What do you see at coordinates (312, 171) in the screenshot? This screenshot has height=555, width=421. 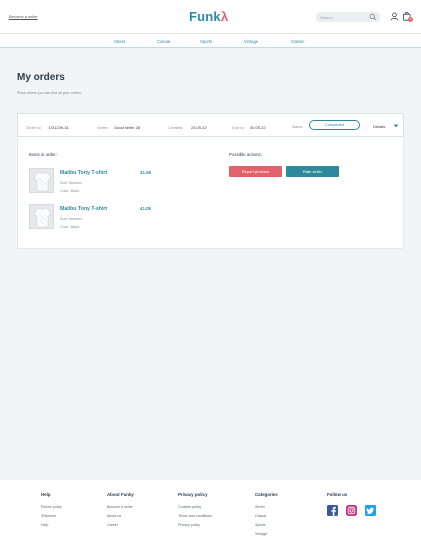 I see `rate-seller-button: Rate seller` at bounding box center [312, 171].